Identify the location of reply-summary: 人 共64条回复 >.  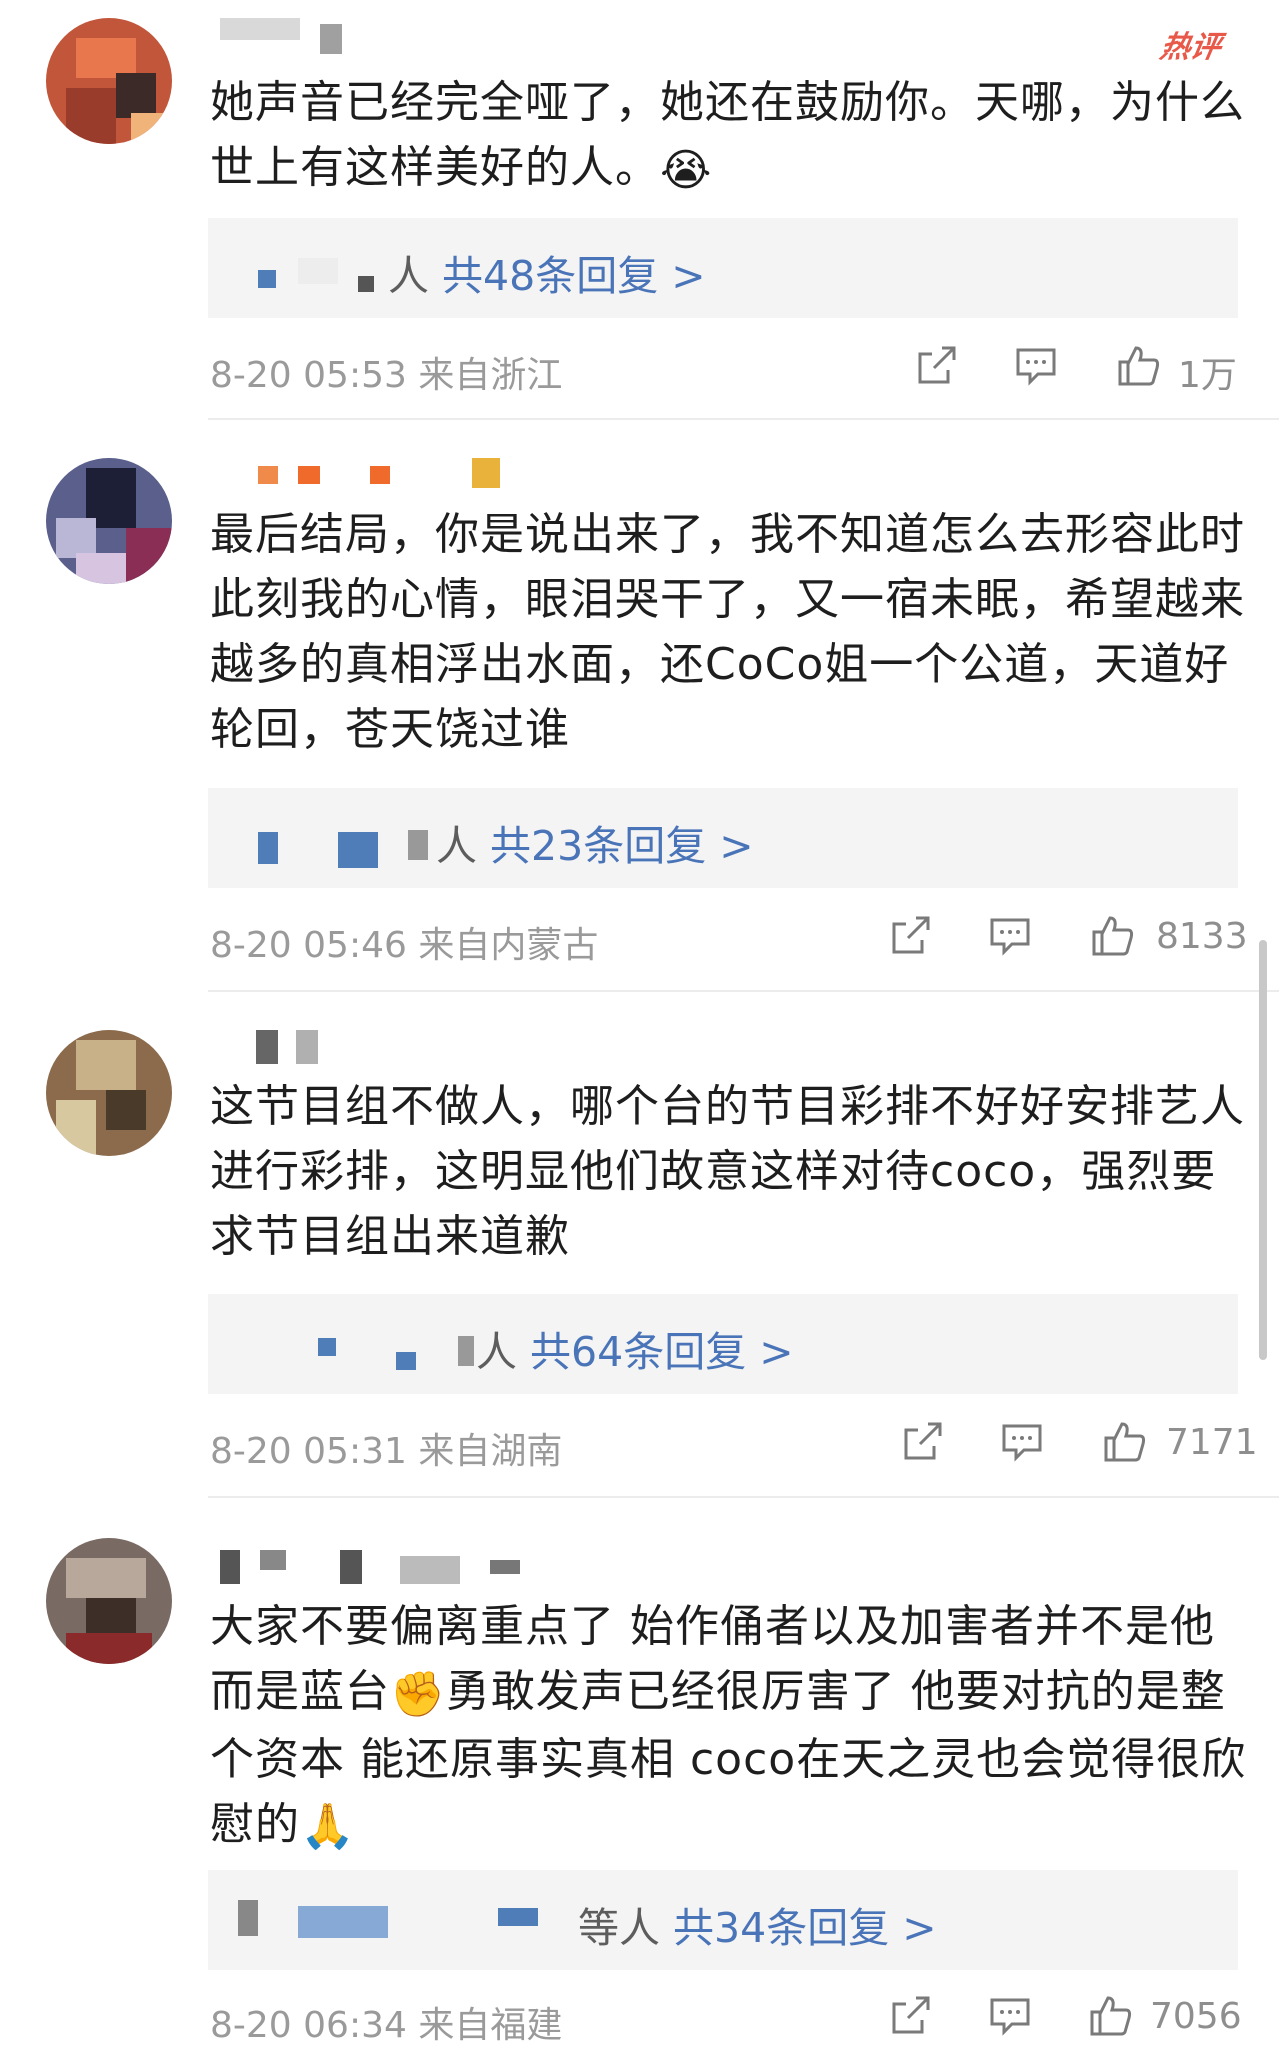
(723, 1344).